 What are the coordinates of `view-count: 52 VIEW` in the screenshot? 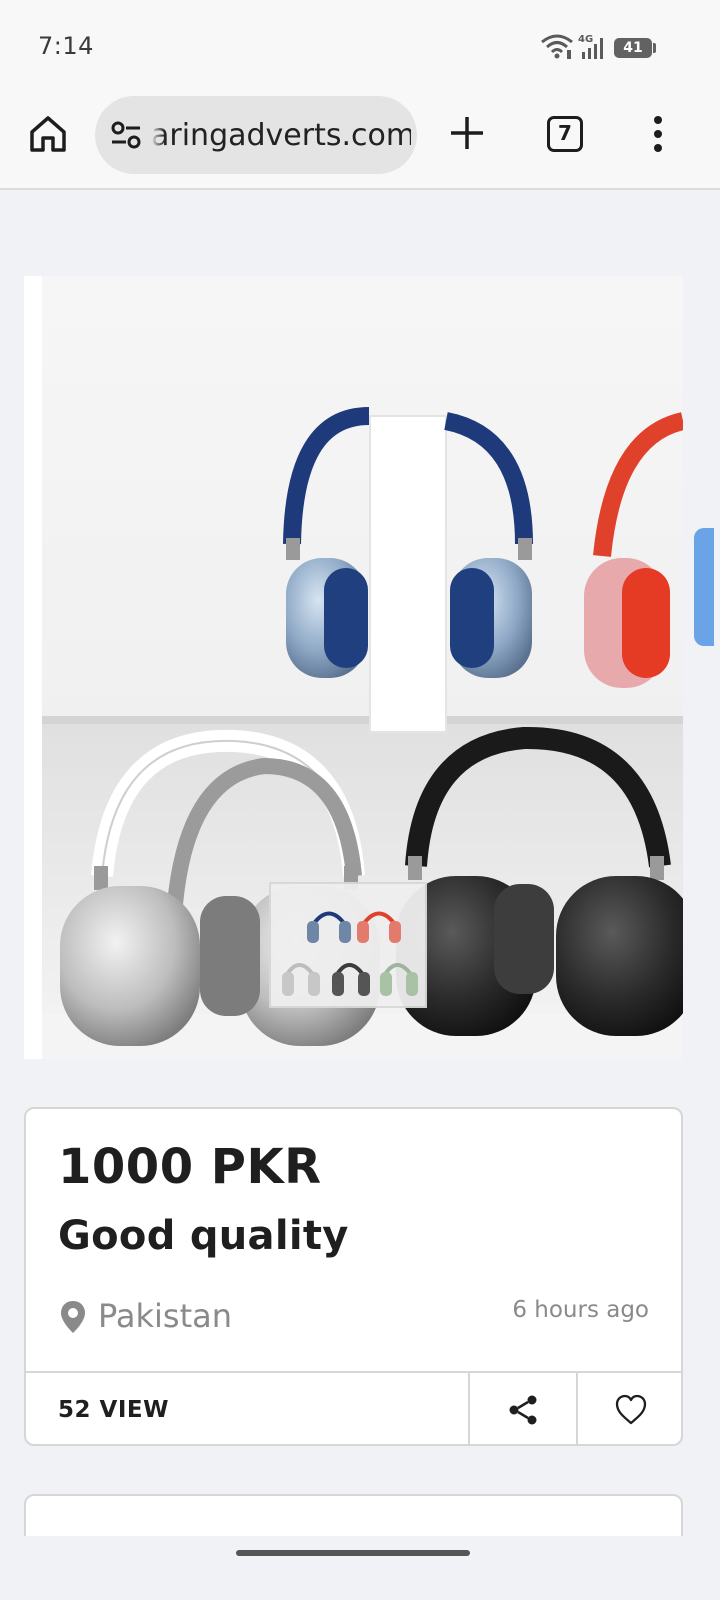 It's located at (113, 1410).